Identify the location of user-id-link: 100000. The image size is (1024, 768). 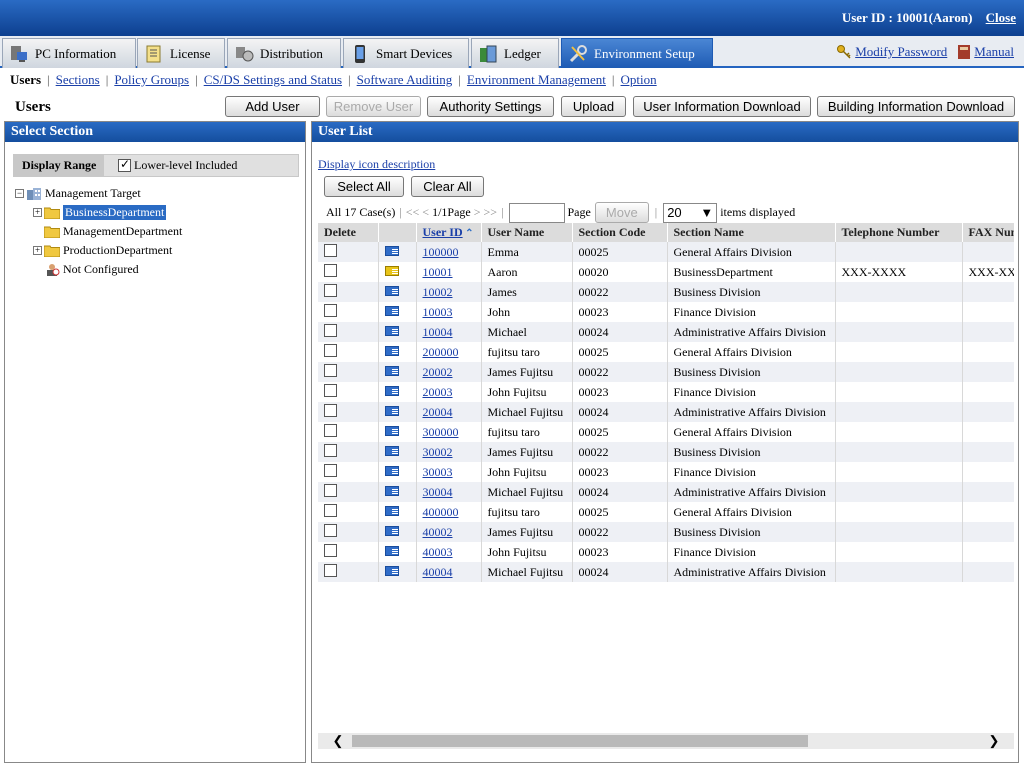
(441, 252).